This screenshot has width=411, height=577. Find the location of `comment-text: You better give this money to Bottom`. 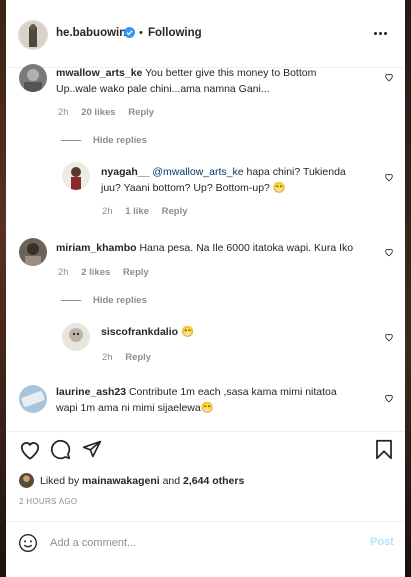

comment-text: You better give this money to Bottom is located at coordinates (231, 73).